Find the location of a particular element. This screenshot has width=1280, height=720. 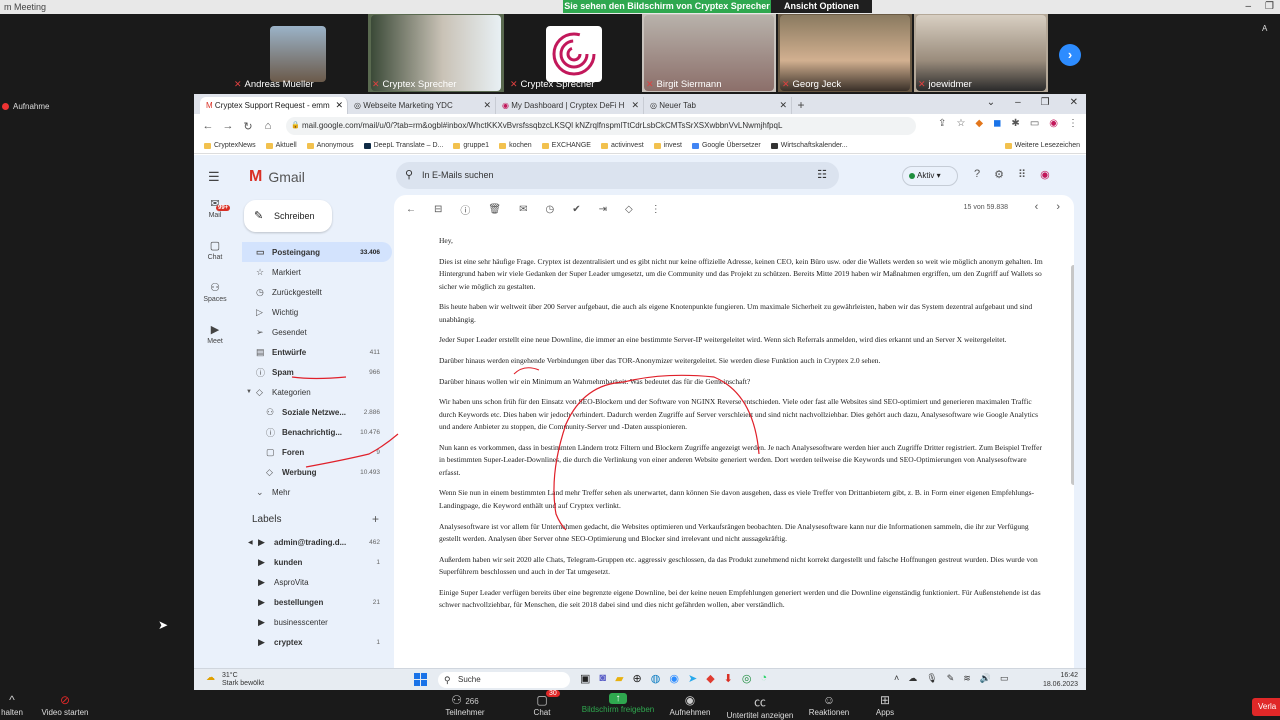

app-icon: ⊕ is located at coordinates (637, 678).